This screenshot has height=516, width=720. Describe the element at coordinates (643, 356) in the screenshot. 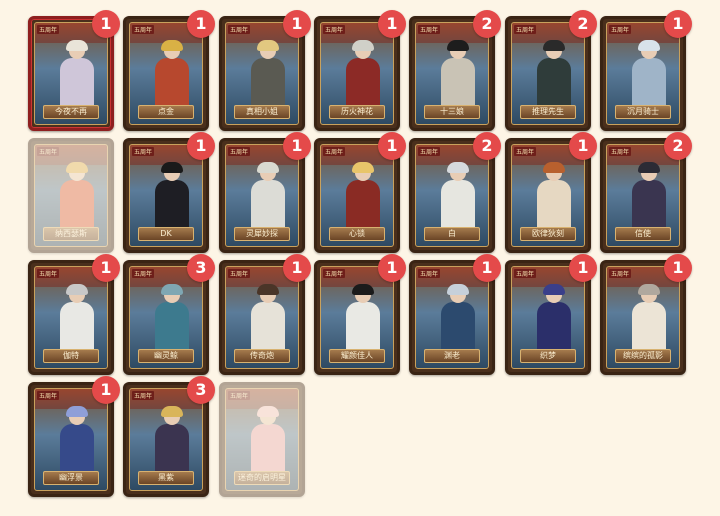

I see `skin-name: 缤缤的孤影` at that location.